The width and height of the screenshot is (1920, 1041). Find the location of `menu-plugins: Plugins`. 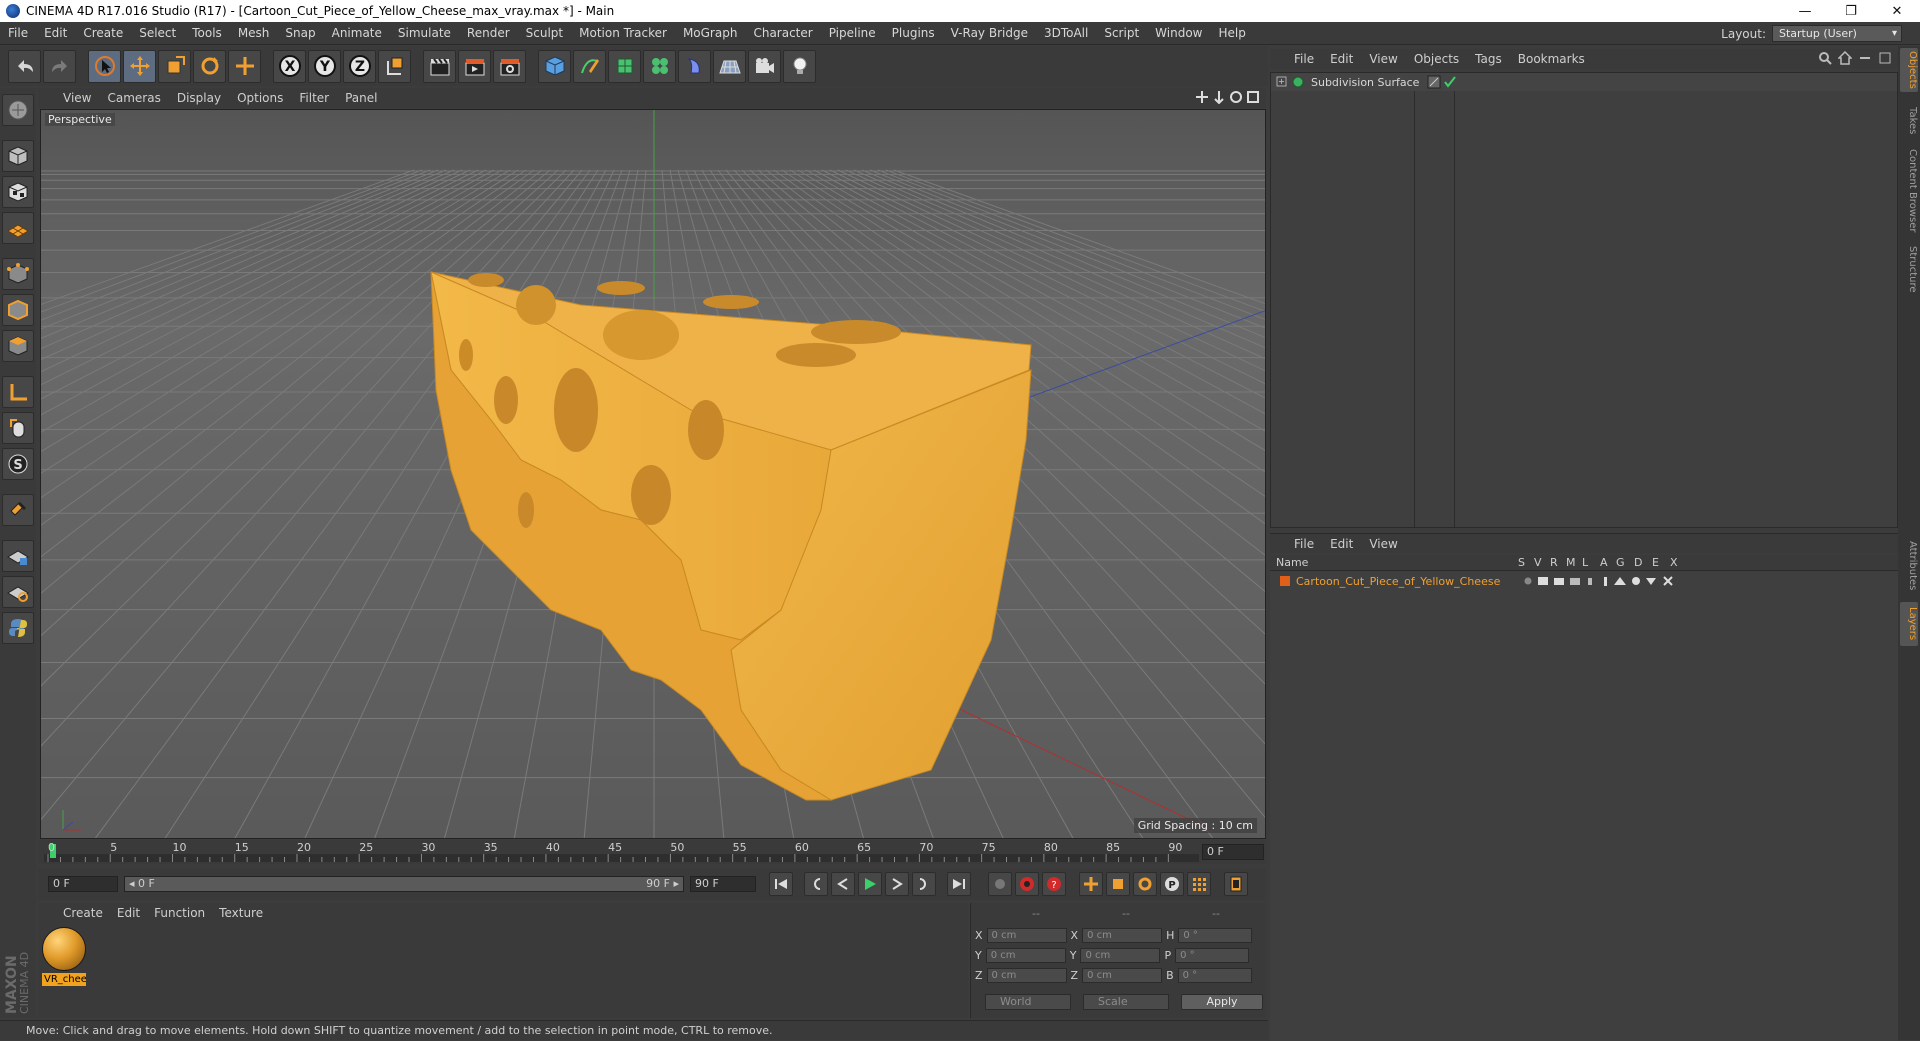

menu-plugins: Plugins is located at coordinates (913, 33).